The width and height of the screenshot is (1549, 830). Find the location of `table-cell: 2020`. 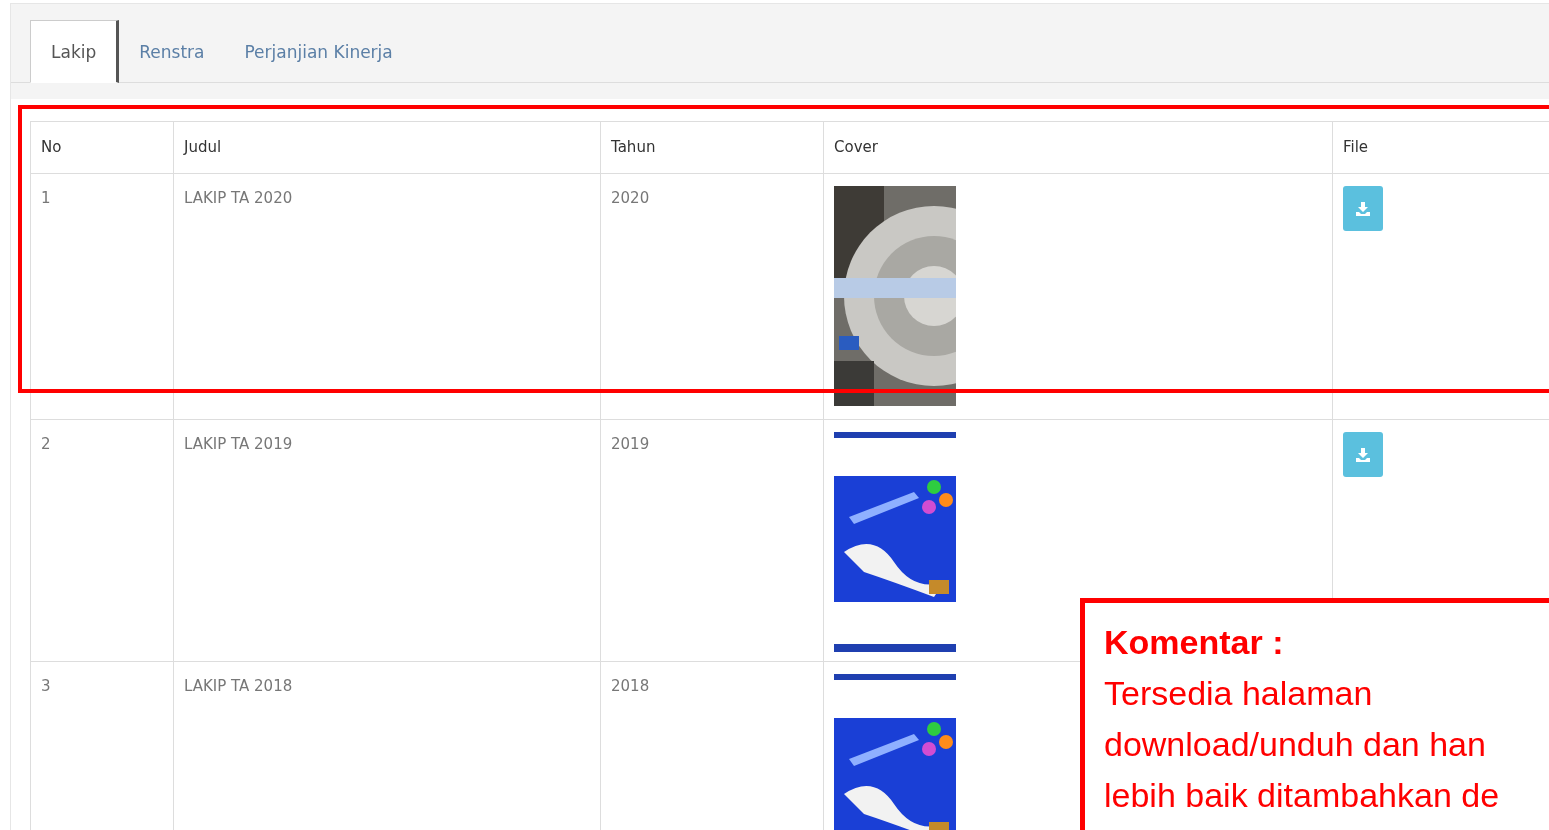

table-cell: 2020 is located at coordinates (712, 297).